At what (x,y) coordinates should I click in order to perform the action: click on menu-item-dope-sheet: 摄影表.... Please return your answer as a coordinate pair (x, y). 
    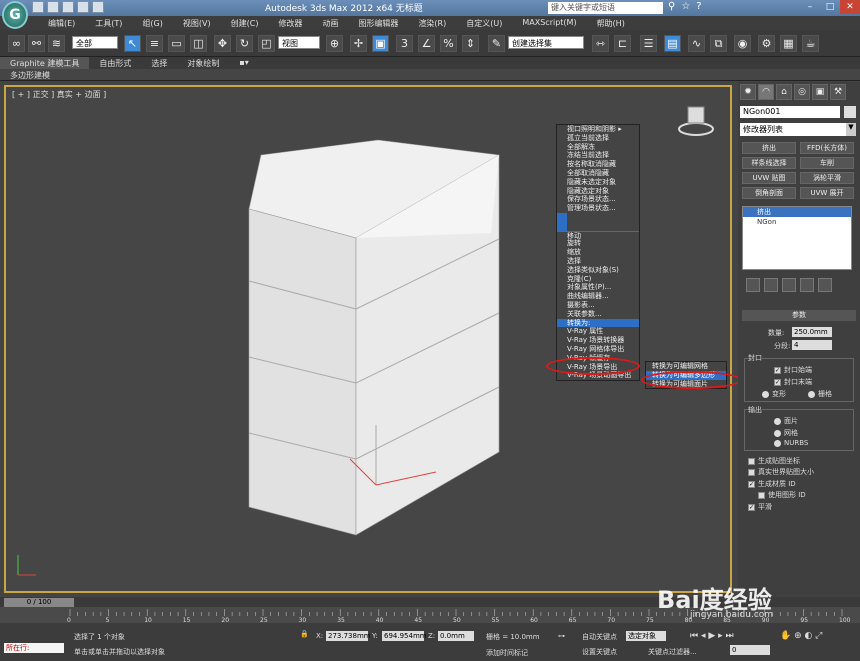
    Looking at the image, I should click on (598, 305).